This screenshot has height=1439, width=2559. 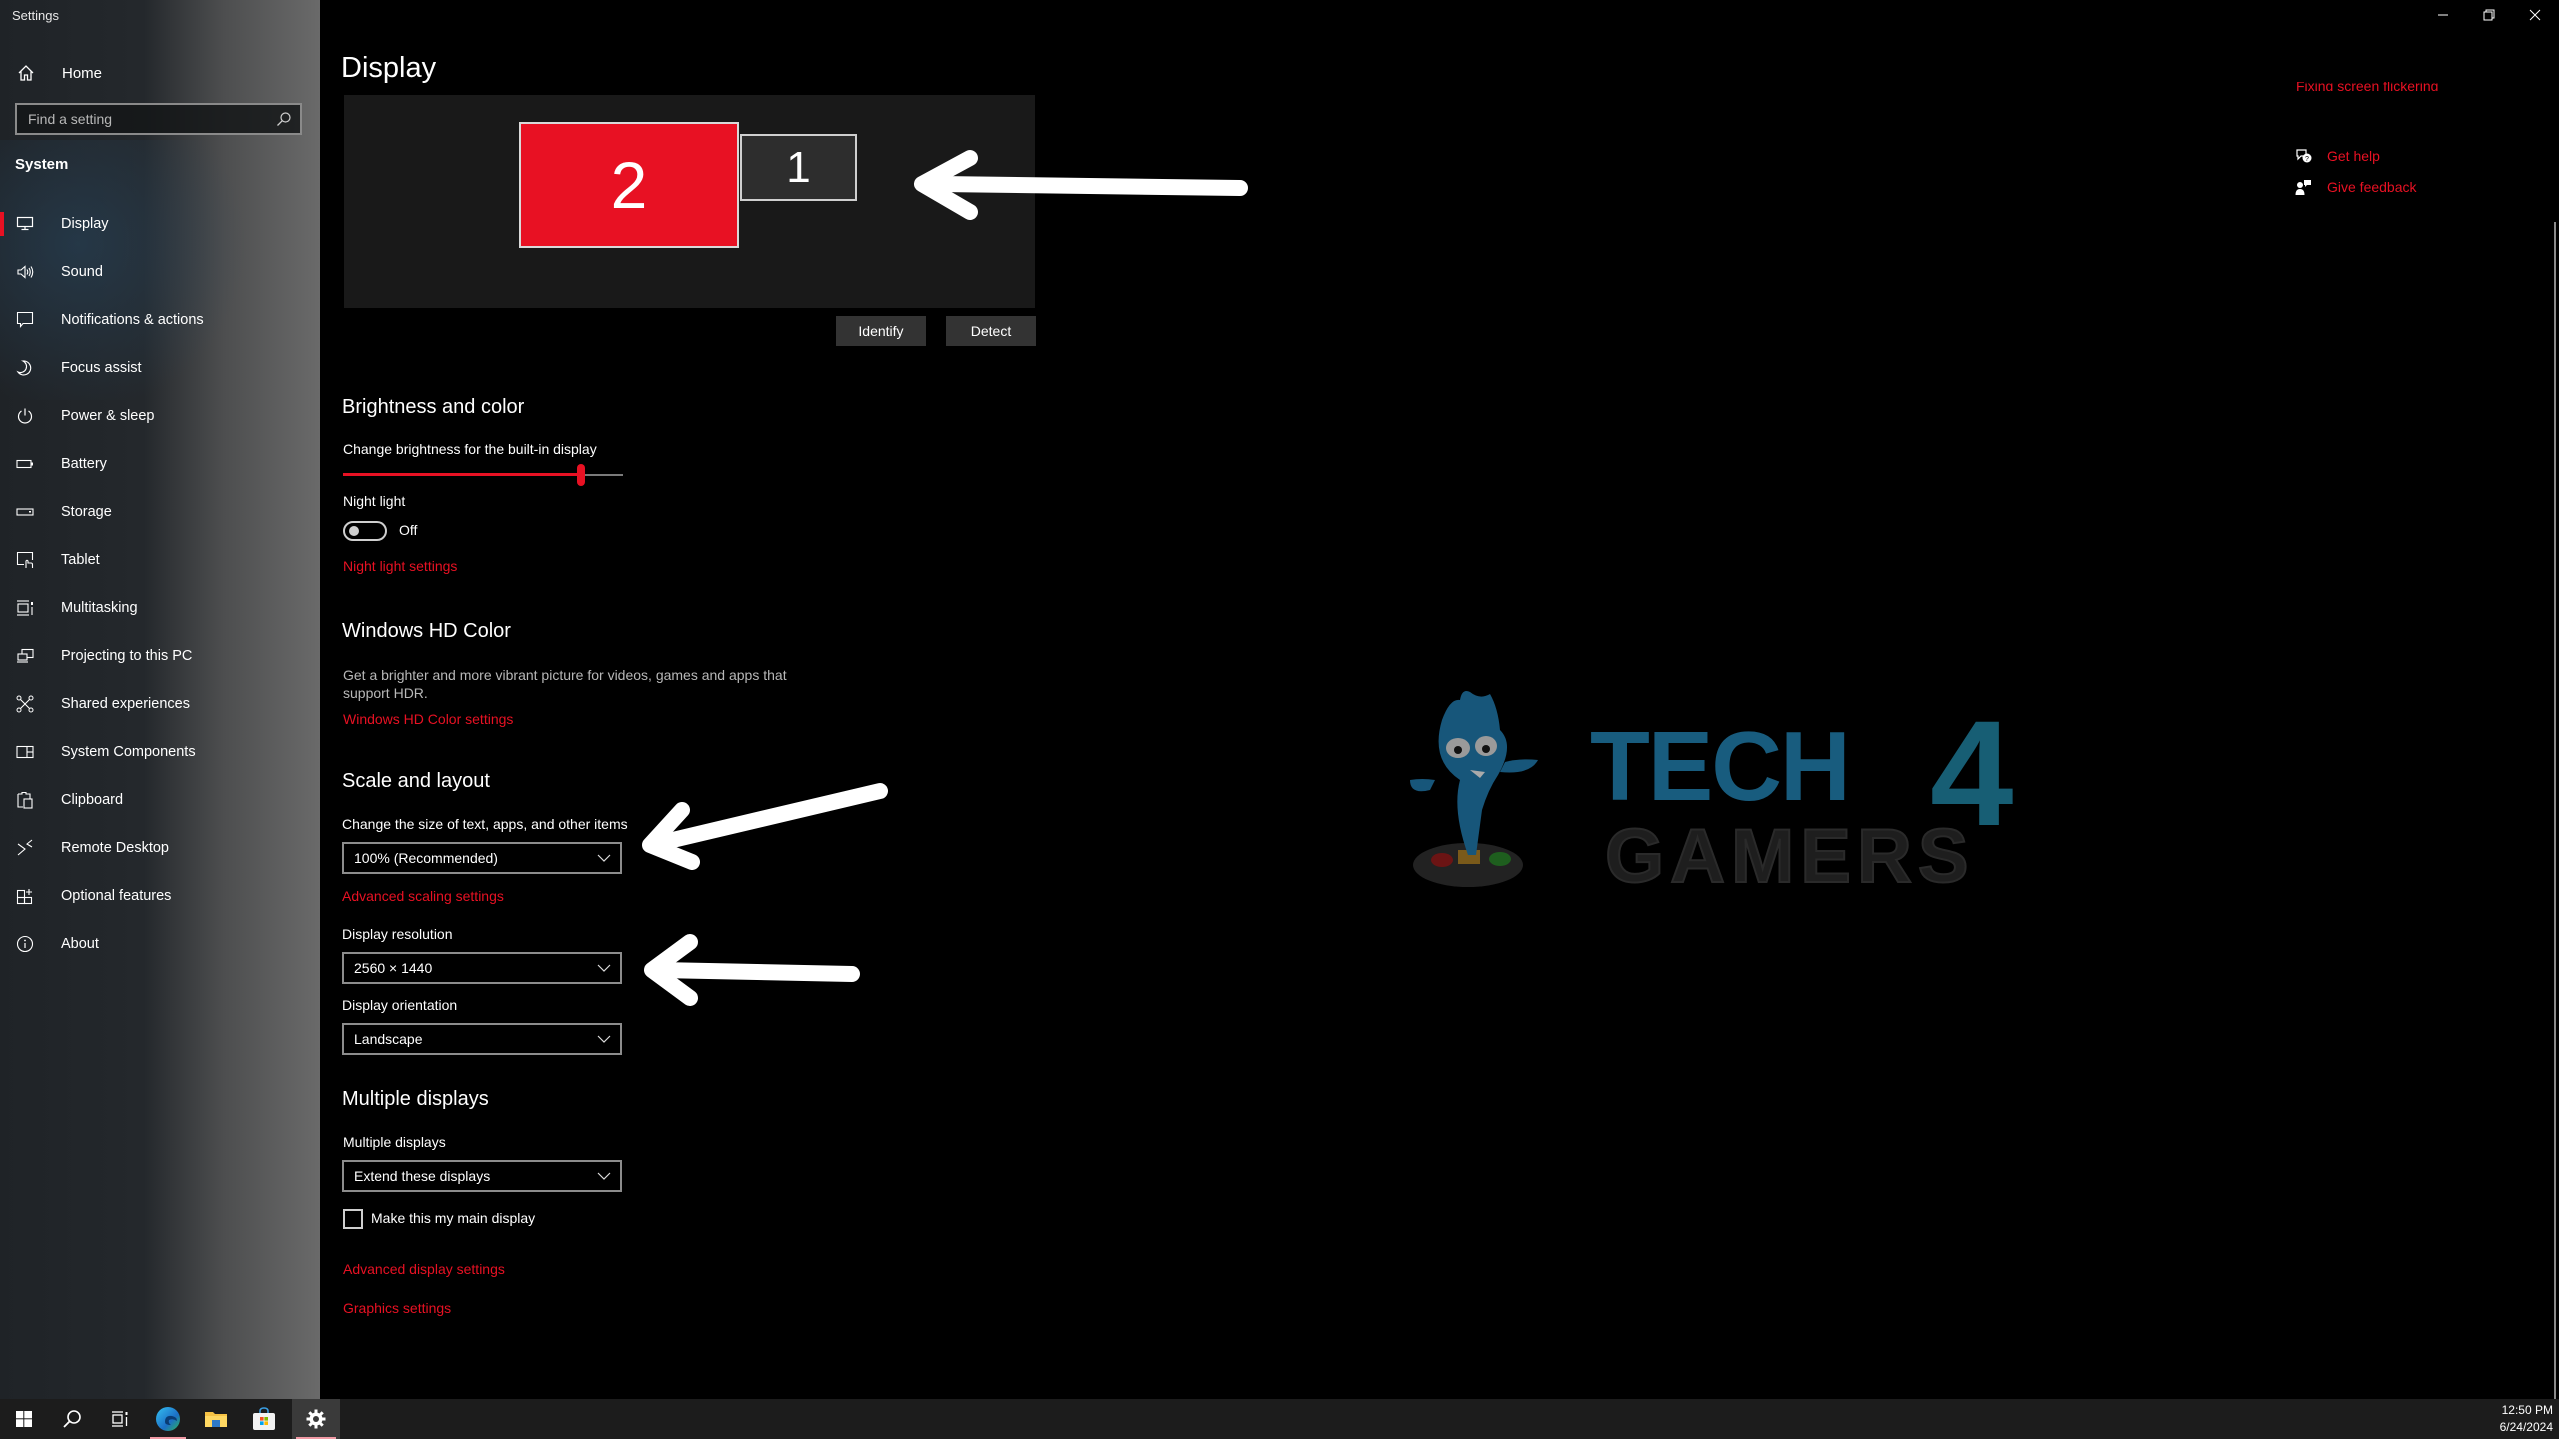 What do you see at coordinates (25, 944) in the screenshot?
I see `info-icon` at bounding box center [25, 944].